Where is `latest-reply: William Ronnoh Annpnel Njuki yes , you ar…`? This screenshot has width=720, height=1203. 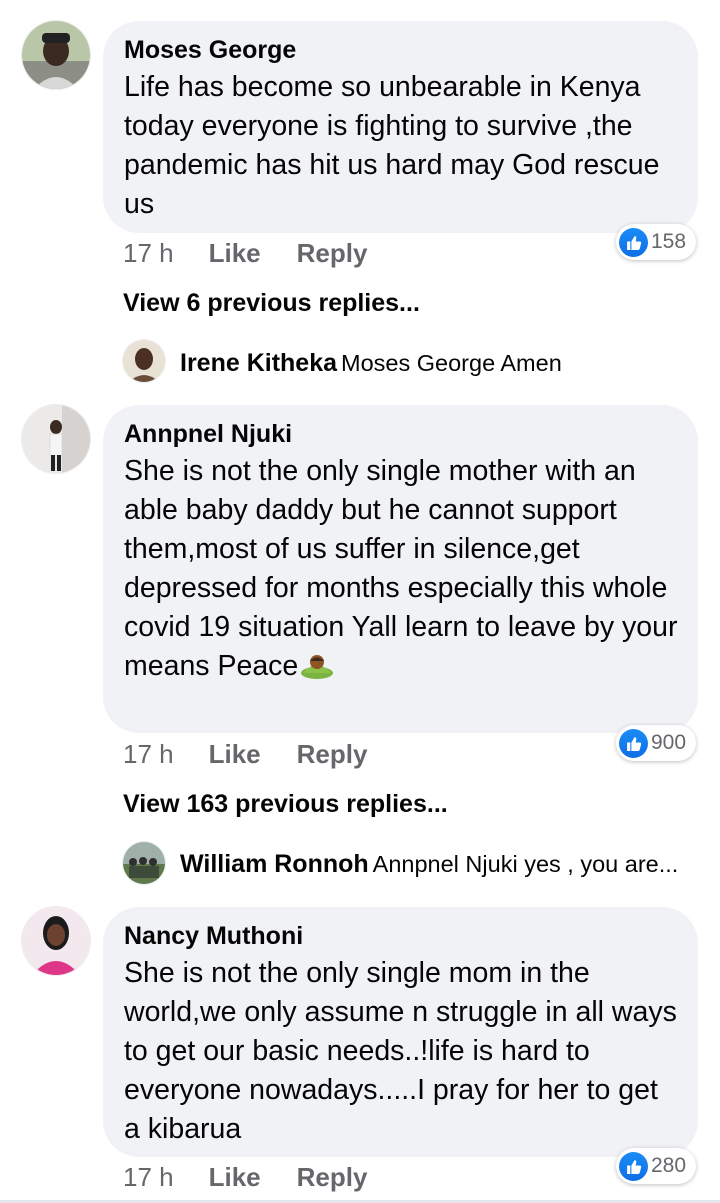 latest-reply: William Ronnoh Annpnel Njuki yes , you ar… is located at coordinates (429, 864).